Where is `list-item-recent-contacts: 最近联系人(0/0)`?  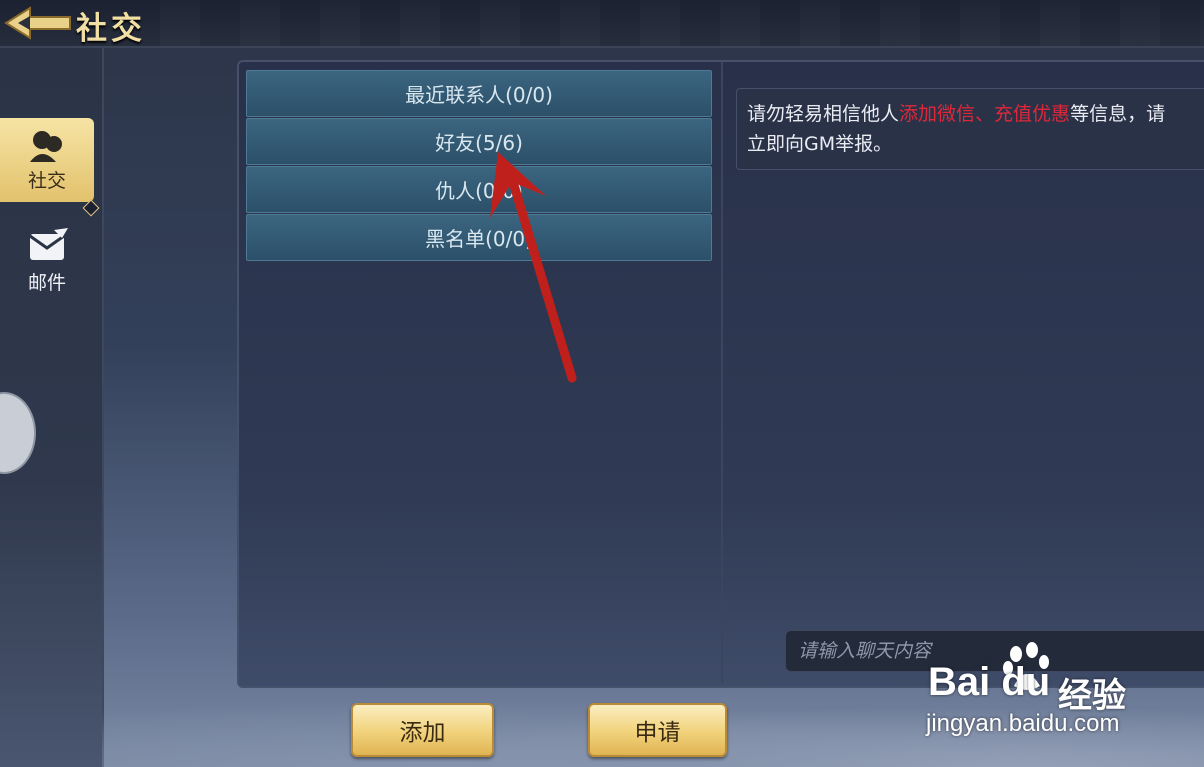 list-item-recent-contacts: 最近联系人(0/0) is located at coordinates (479, 93).